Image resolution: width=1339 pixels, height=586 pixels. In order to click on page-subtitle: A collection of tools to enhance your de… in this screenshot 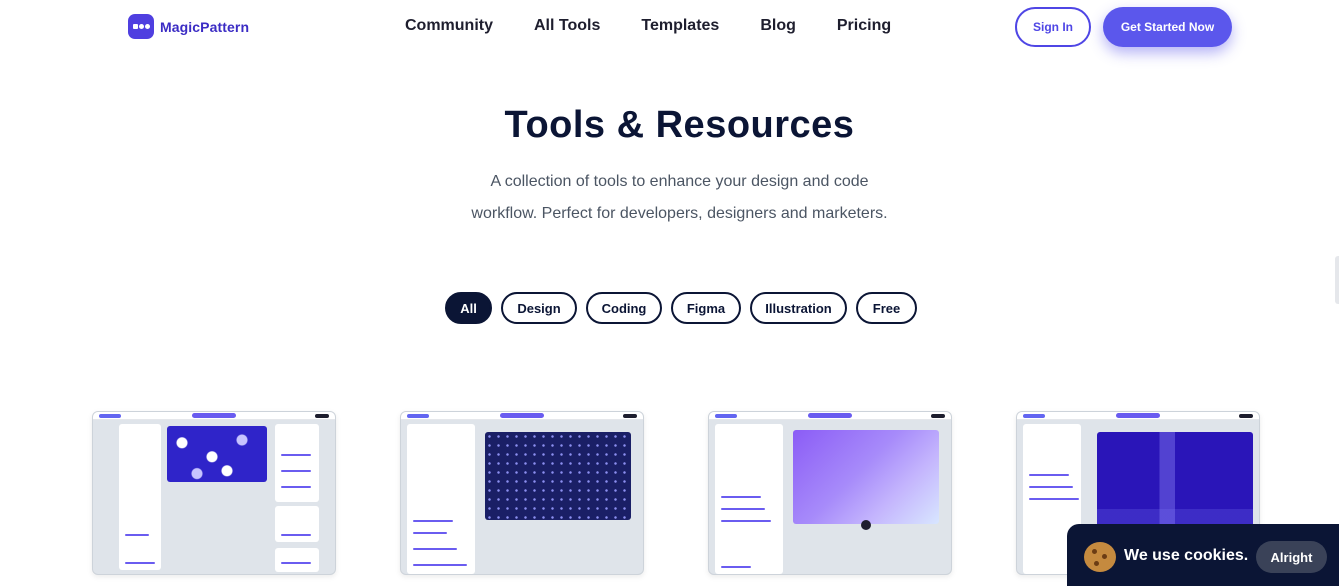, I will do `click(669, 198)`.